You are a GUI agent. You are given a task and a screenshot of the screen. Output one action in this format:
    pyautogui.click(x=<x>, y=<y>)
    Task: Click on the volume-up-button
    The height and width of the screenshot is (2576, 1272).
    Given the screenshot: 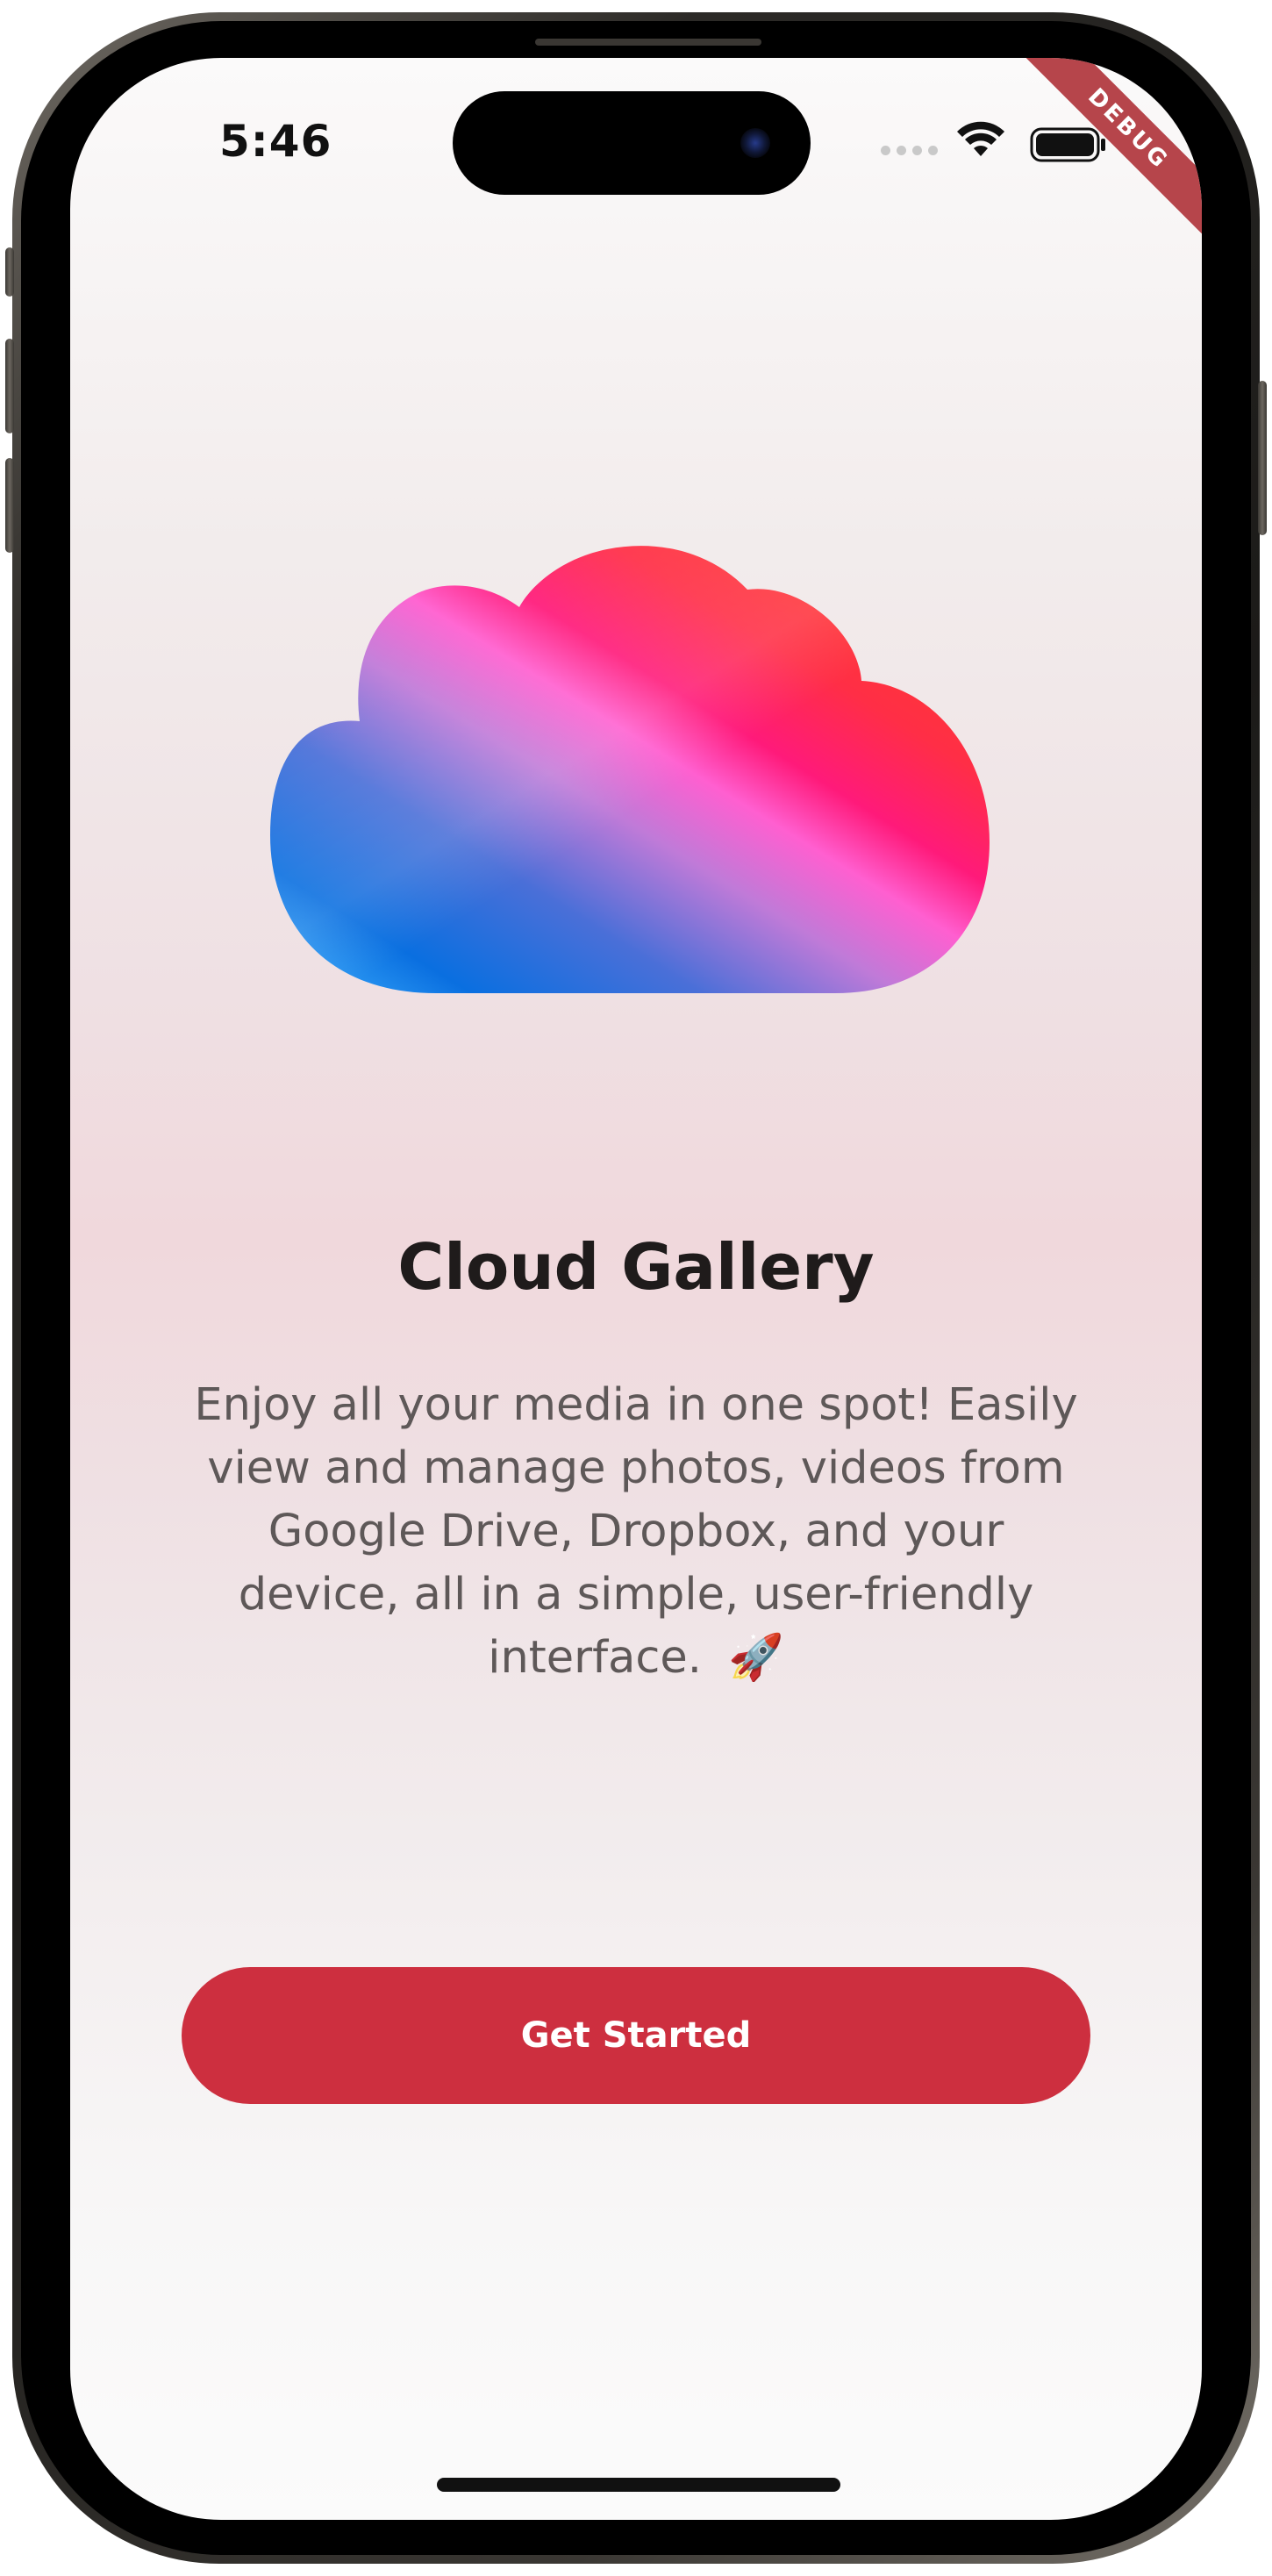 What is the action you would take?
    pyautogui.click(x=9, y=386)
    